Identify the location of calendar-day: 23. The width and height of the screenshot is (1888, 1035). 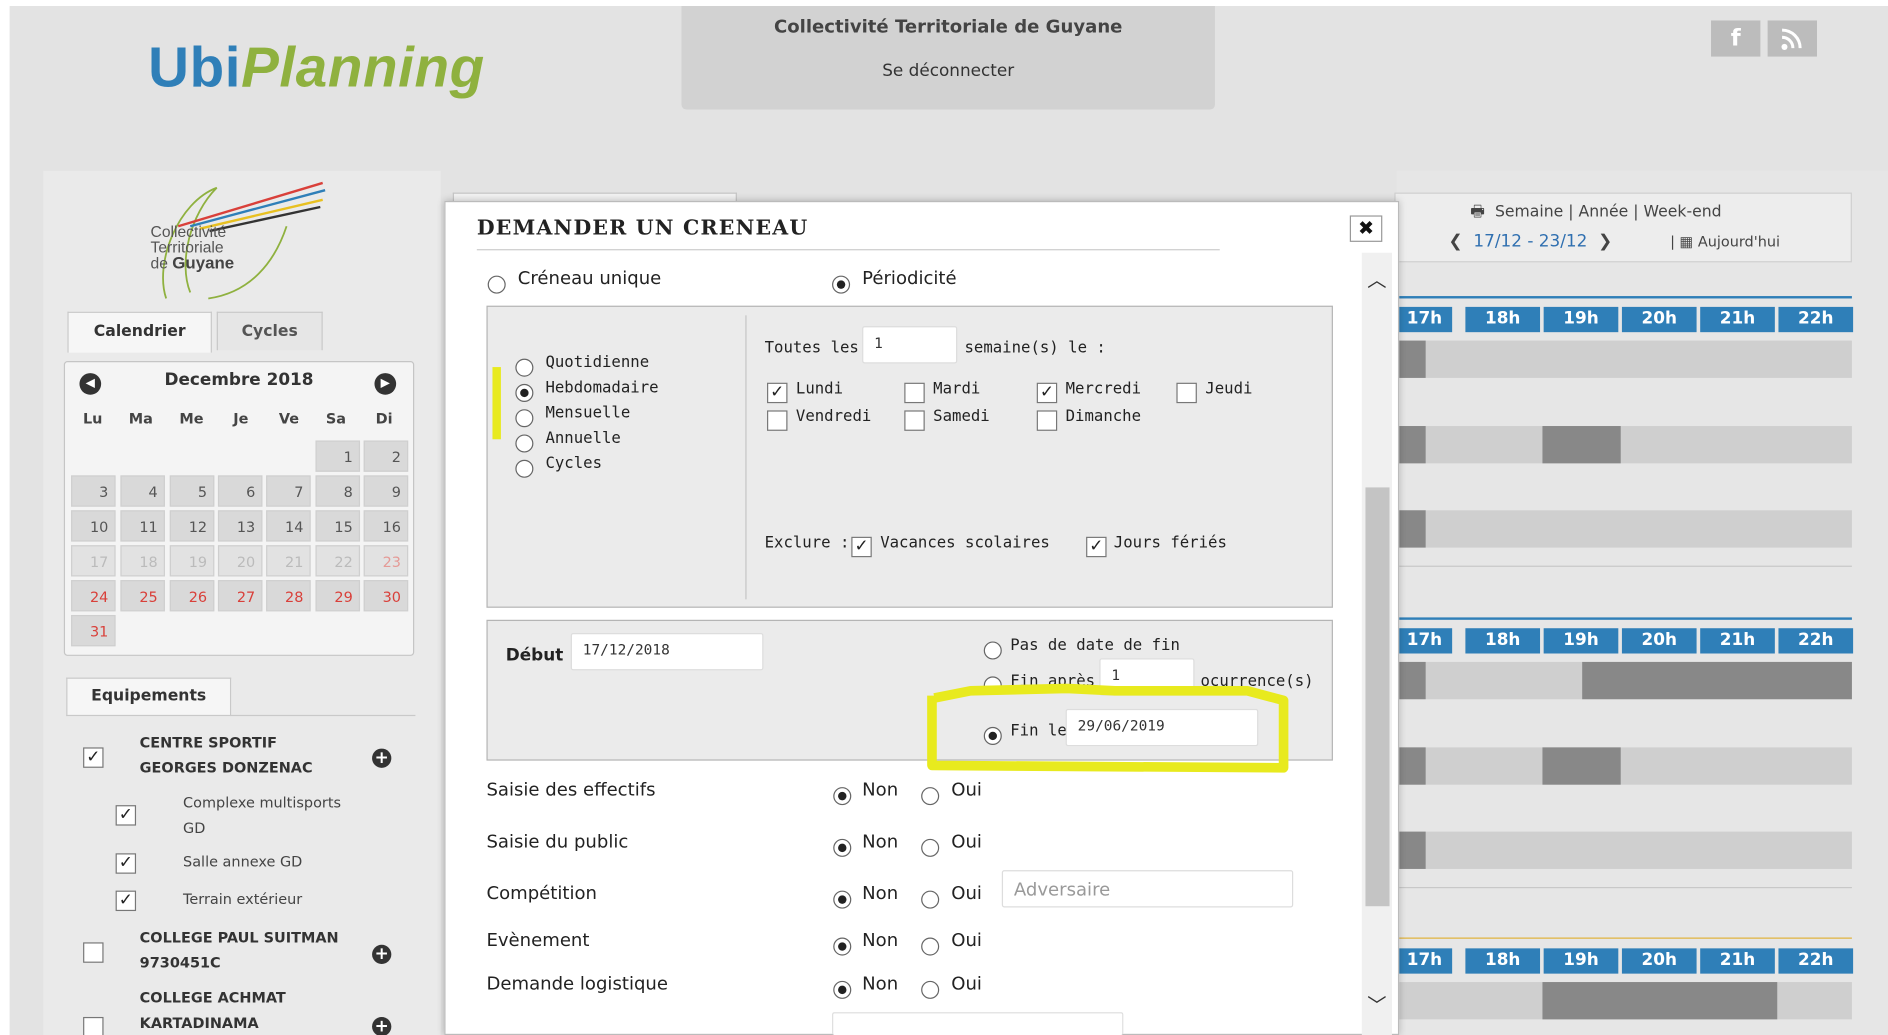
(386, 561).